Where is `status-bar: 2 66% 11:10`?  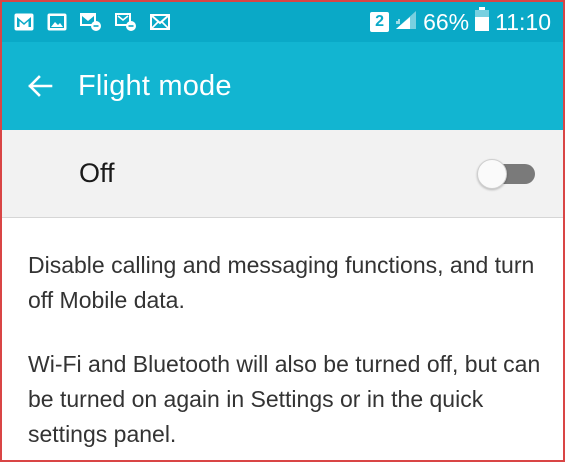 status-bar: 2 66% 11:10 is located at coordinates (282, 22).